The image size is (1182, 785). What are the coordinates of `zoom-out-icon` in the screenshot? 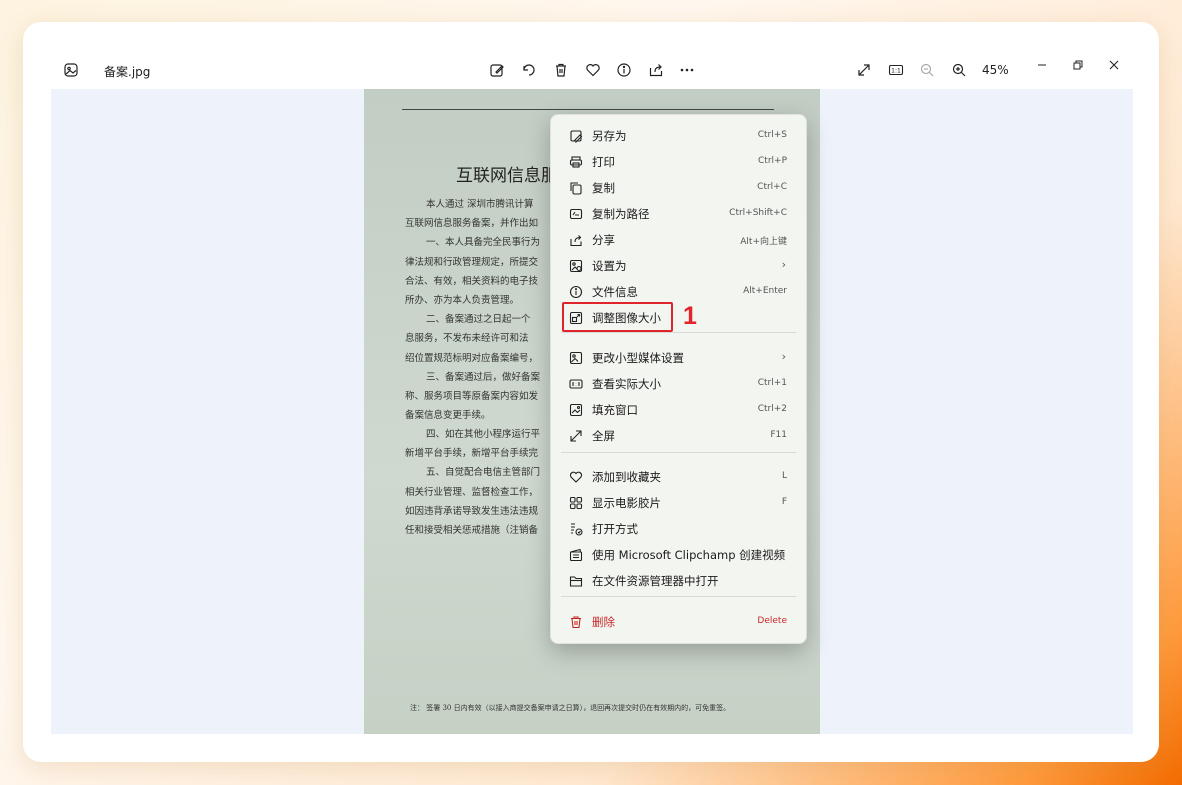 It's located at (927, 70).